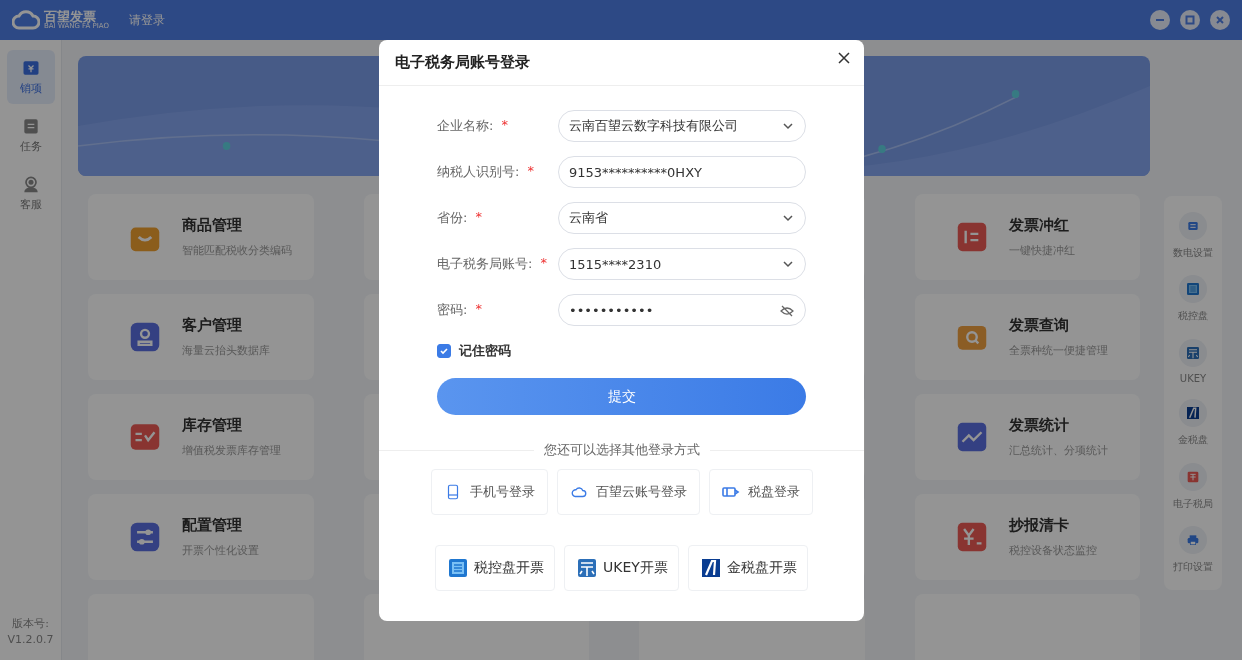 Image resolution: width=1242 pixels, height=660 pixels. What do you see at coordinates (1220, 20) in the screenshot?
I see `close-icon` at bounding box center [1220, 20].